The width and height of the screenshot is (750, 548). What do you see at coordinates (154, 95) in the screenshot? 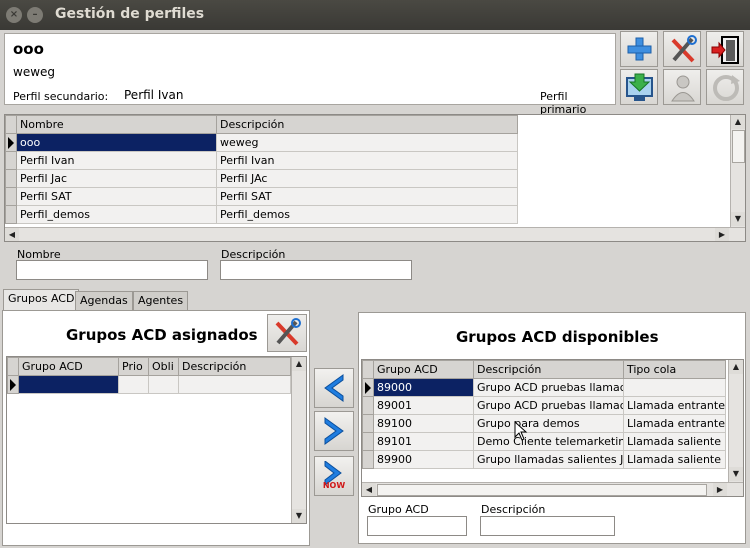
I see `secondary-profile-value: Perfil Ivan` at bounding box center [154, 95].